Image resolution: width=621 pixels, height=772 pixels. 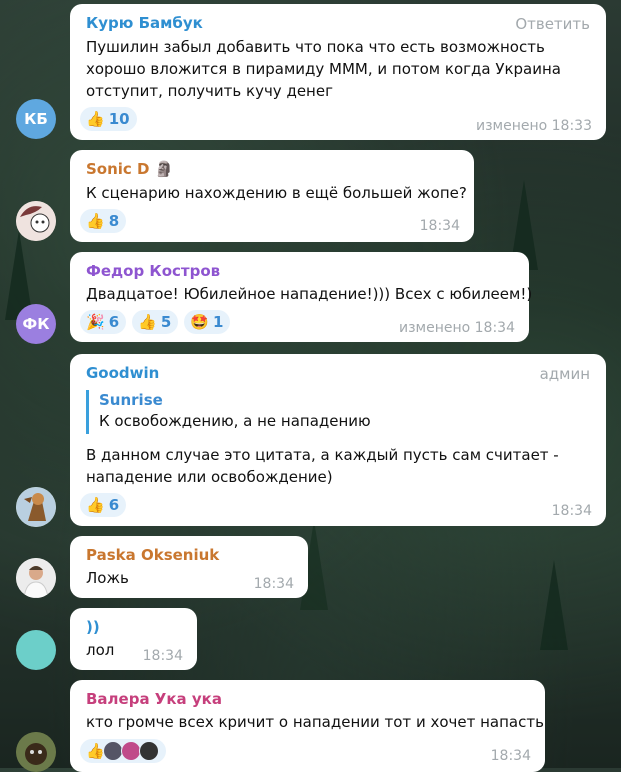 I want to click on message-text: Ложь, so click(x=107, y=578).